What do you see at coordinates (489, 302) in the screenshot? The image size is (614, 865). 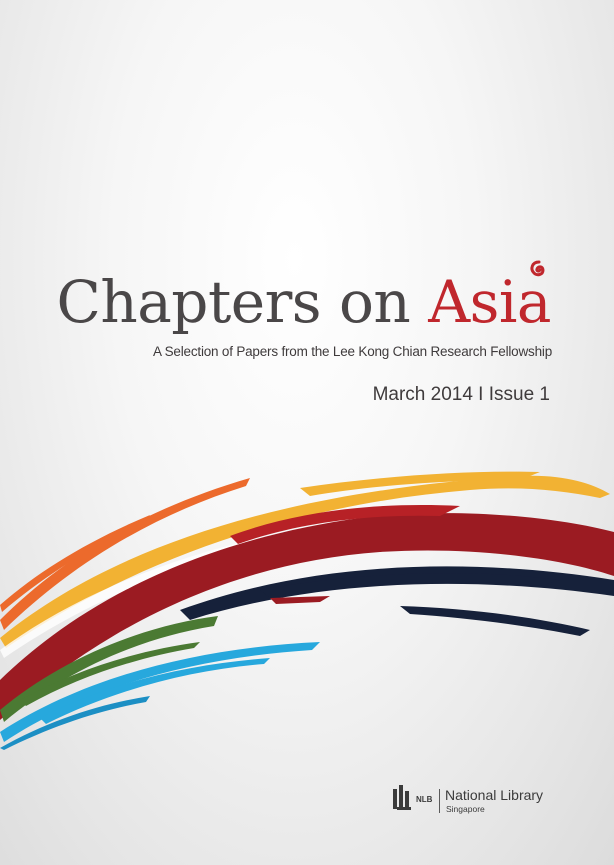 I see `title-accent: Asia` at bounding box center [489, 302].